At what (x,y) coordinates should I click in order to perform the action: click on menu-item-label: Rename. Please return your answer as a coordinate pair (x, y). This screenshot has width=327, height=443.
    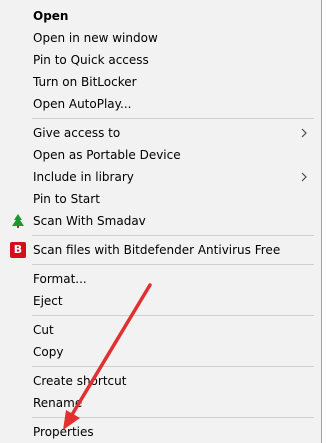
    Looking at the image, I should click on (58, 403).